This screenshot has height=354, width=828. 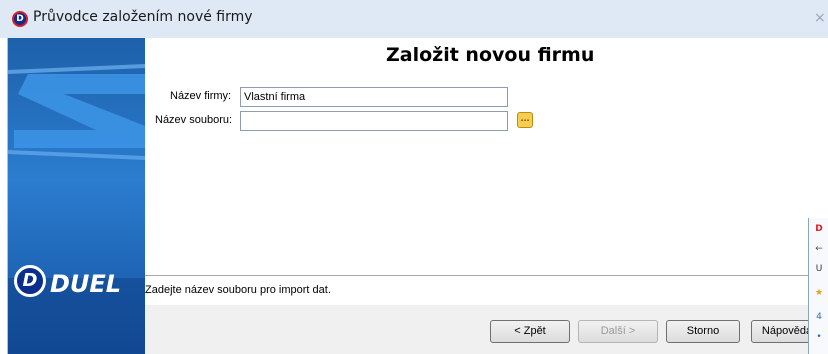 What do you see at coordinates (20, 19) in the screenshot?
I see `duel-logo-icon: D` at bounding box center [20, 19].